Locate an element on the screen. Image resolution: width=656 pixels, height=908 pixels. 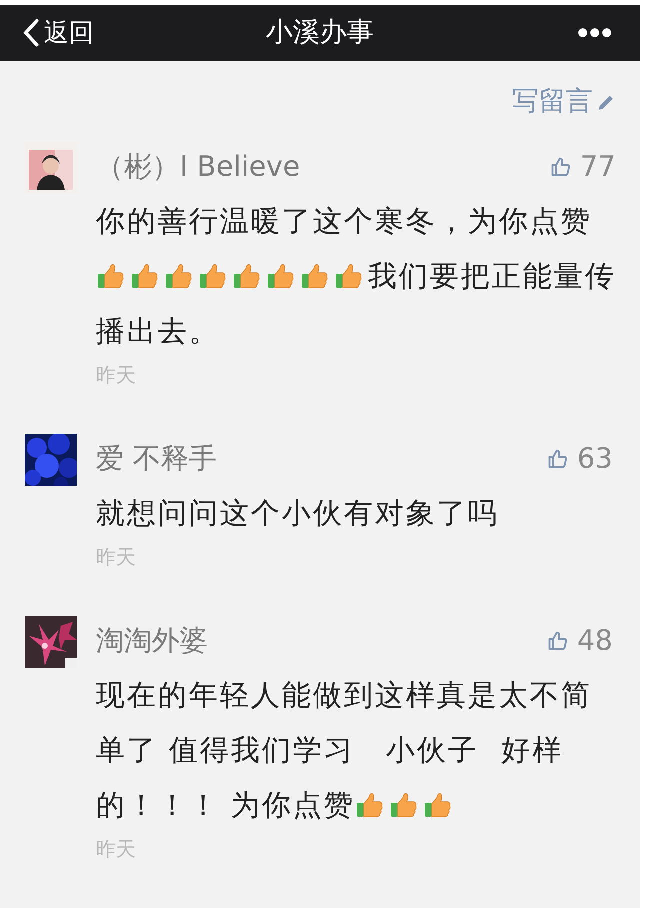
like-count: 48 is located at coordinates (595, 641).